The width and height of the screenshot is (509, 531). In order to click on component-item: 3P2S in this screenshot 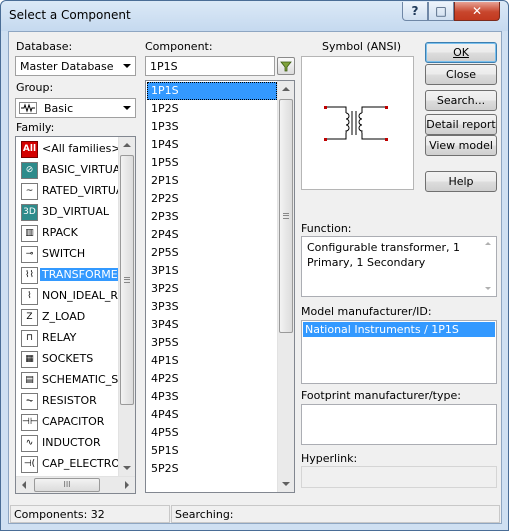, I will do `click(212, 289)`.